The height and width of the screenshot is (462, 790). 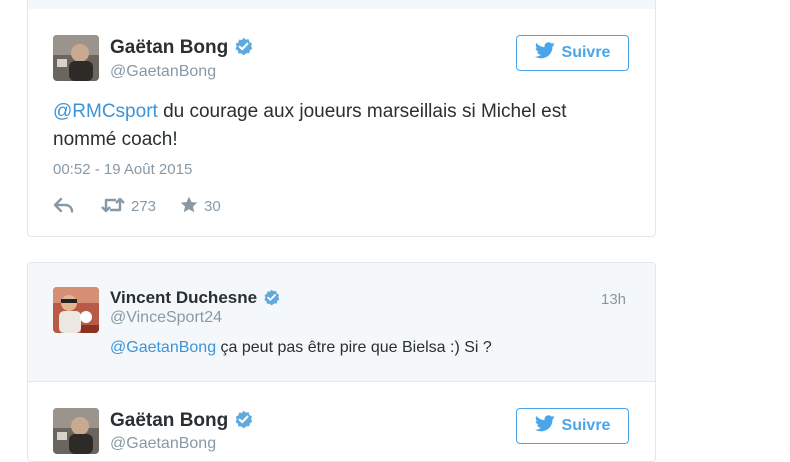 What do you see at coordinates (200, 206) in the screenshot?
I see `like-action: 30` at bounding box center [200, 206].